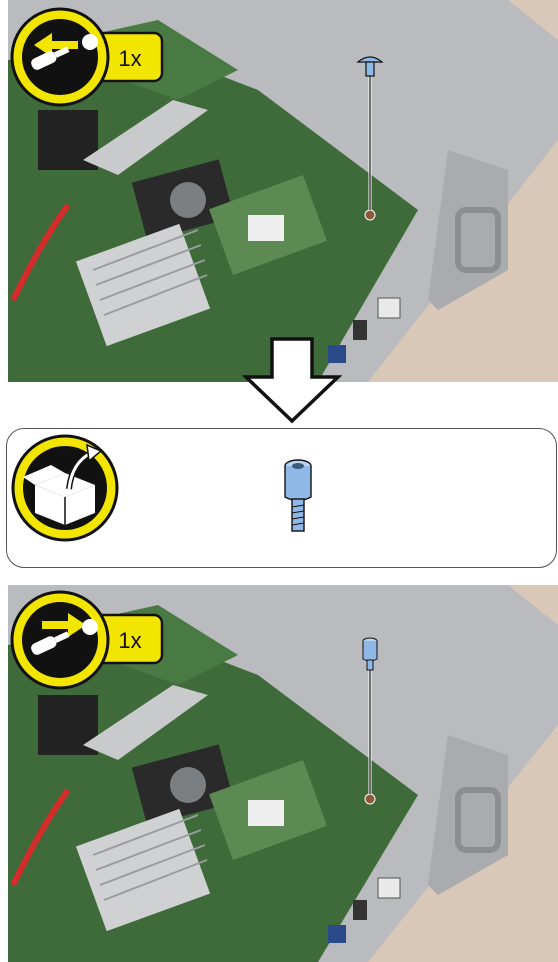 The width and height of the screenshot is (558, 962). Describe the element at coordinates (65, 488) in the screenshot. I see `open-box-icon` at that location.